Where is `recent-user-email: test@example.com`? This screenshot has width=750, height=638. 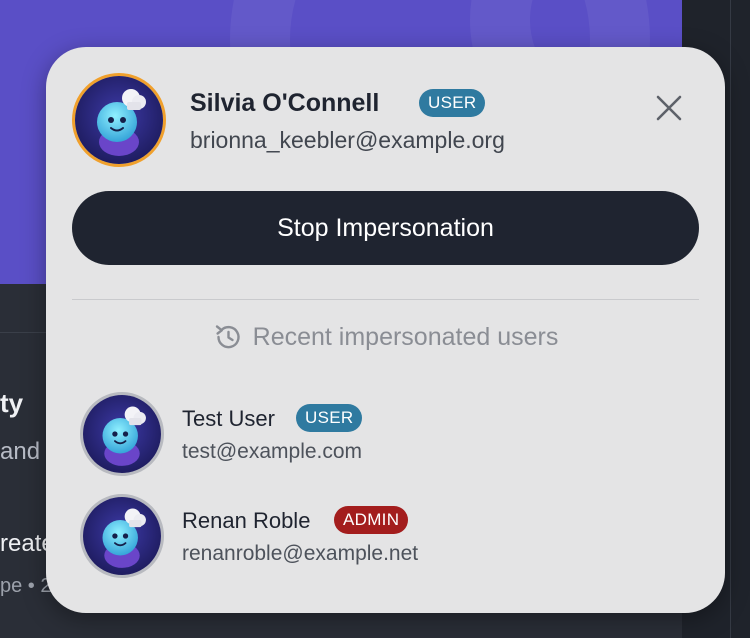
recent-user-email: test@example.com is located at coordinates (272, 451).